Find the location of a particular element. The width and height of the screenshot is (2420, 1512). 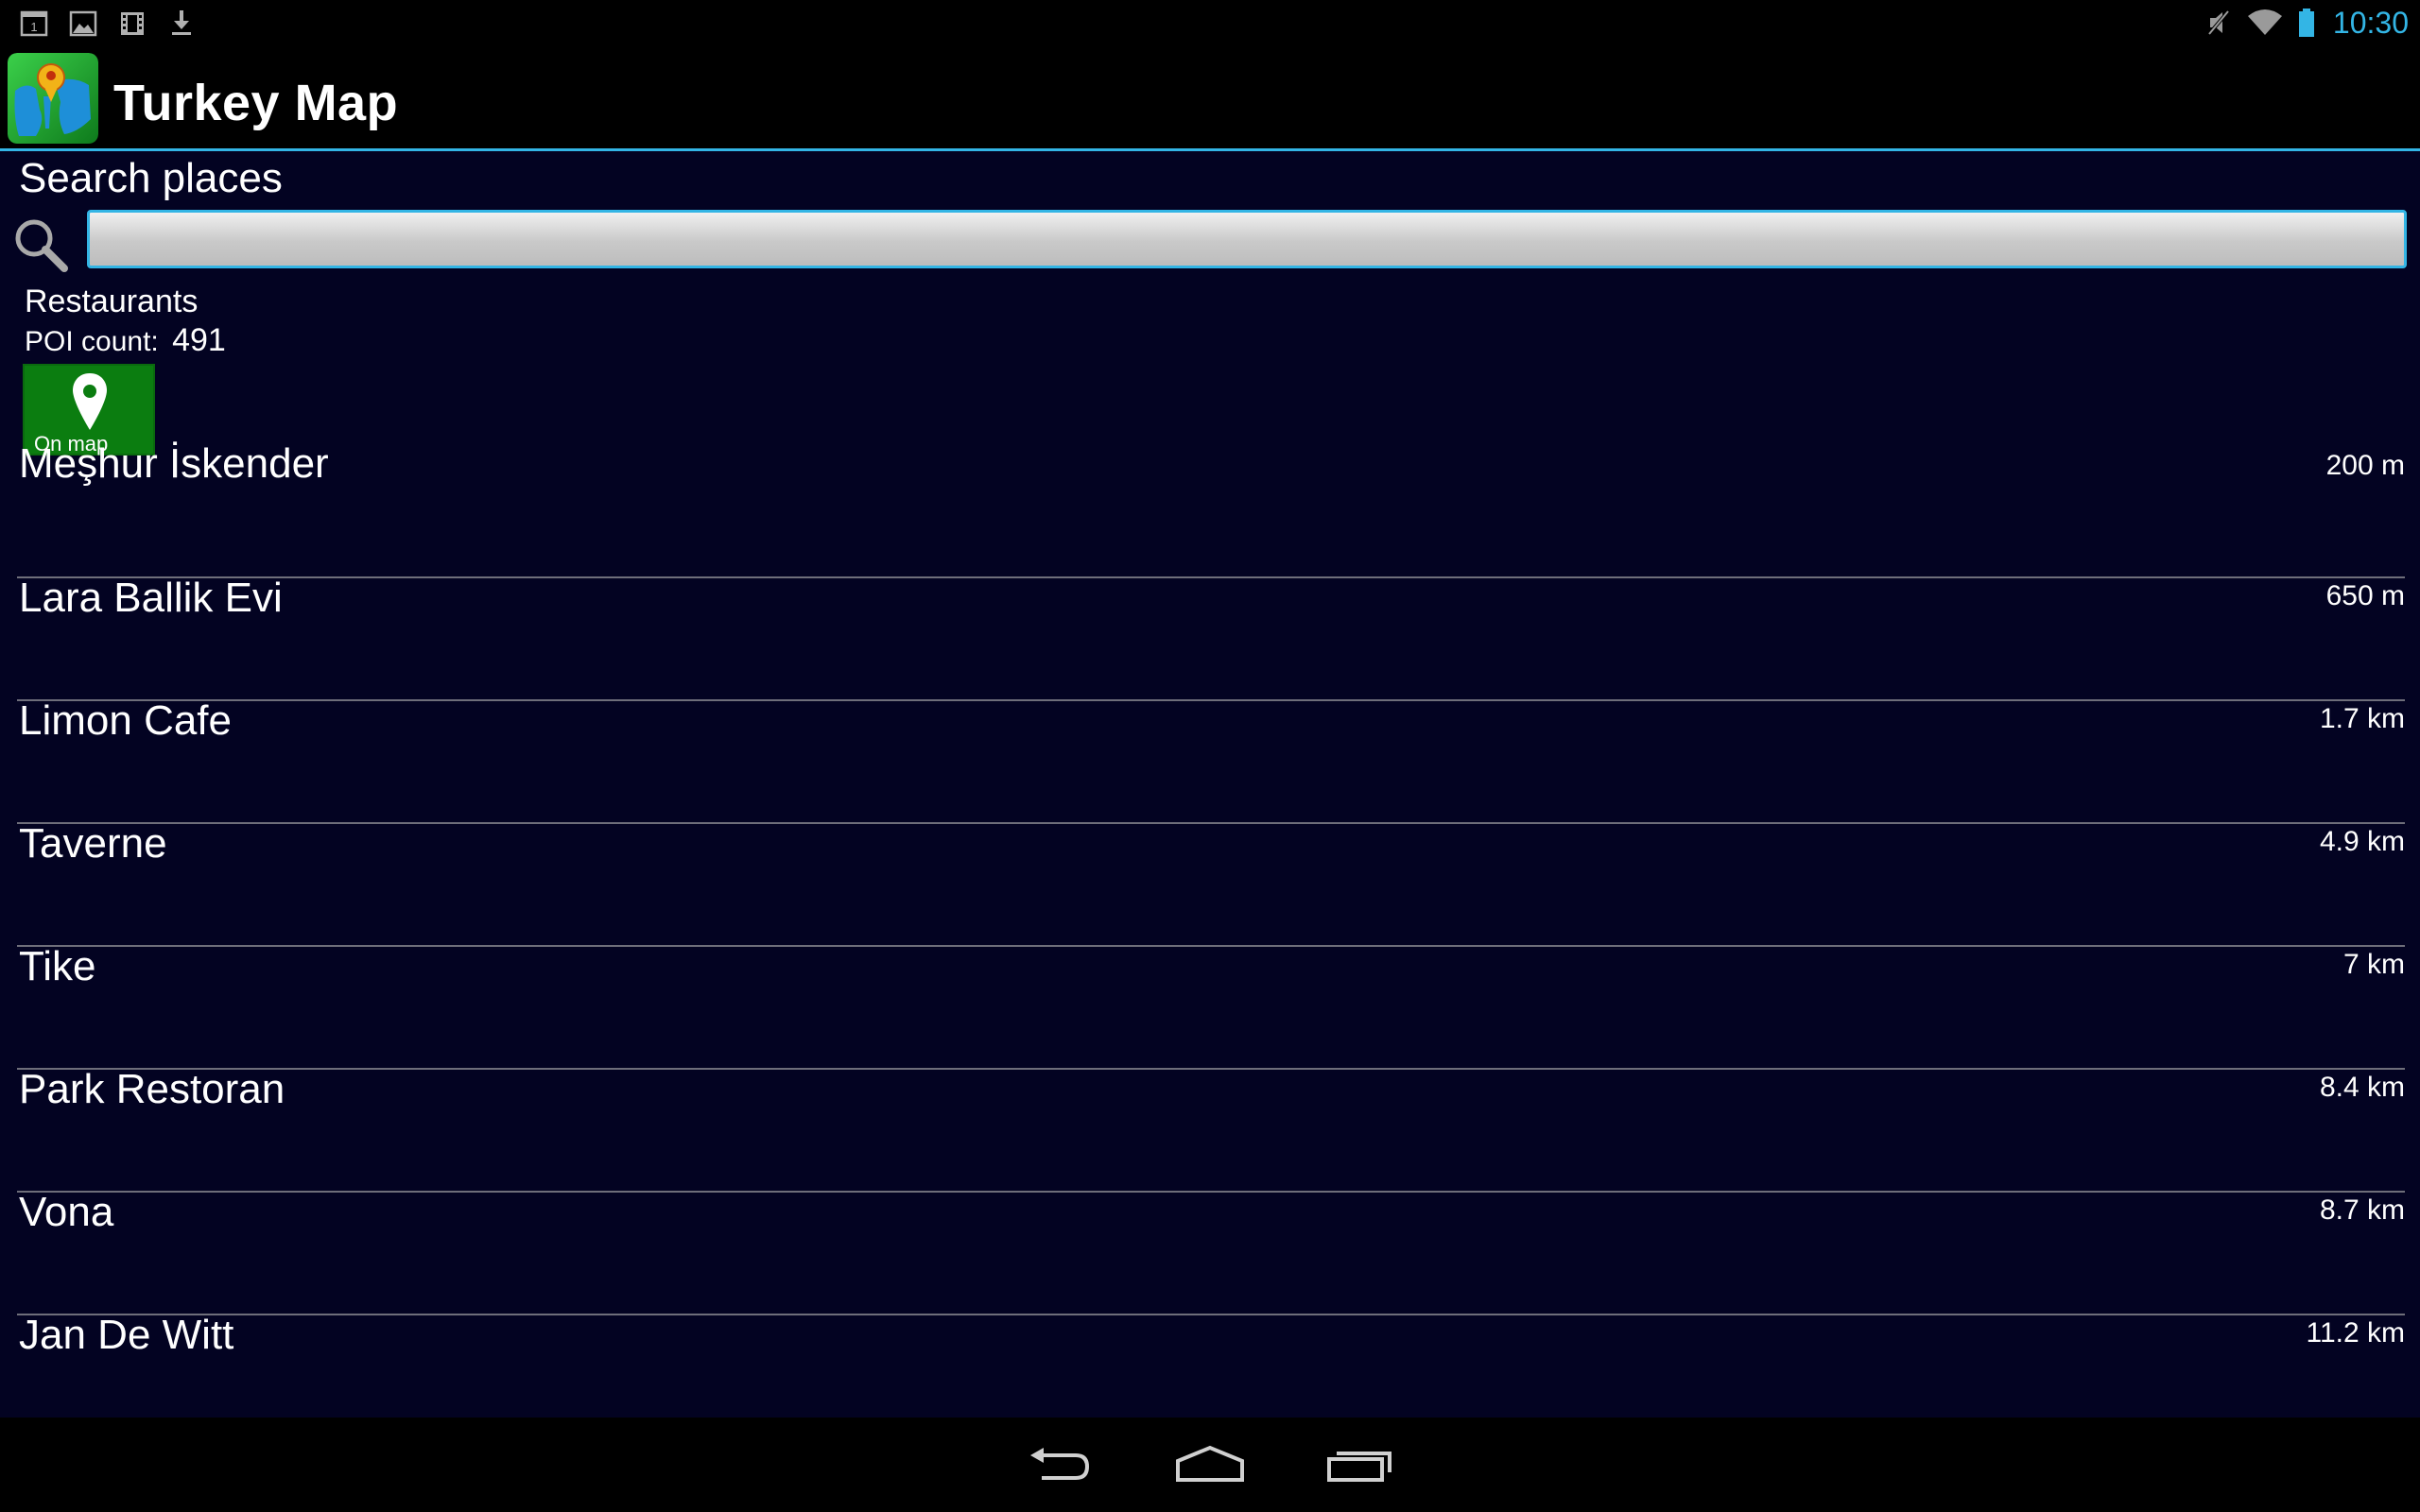

place-list-item: Park Restoran 8.4 km is located at coordinates (1210, 1129).